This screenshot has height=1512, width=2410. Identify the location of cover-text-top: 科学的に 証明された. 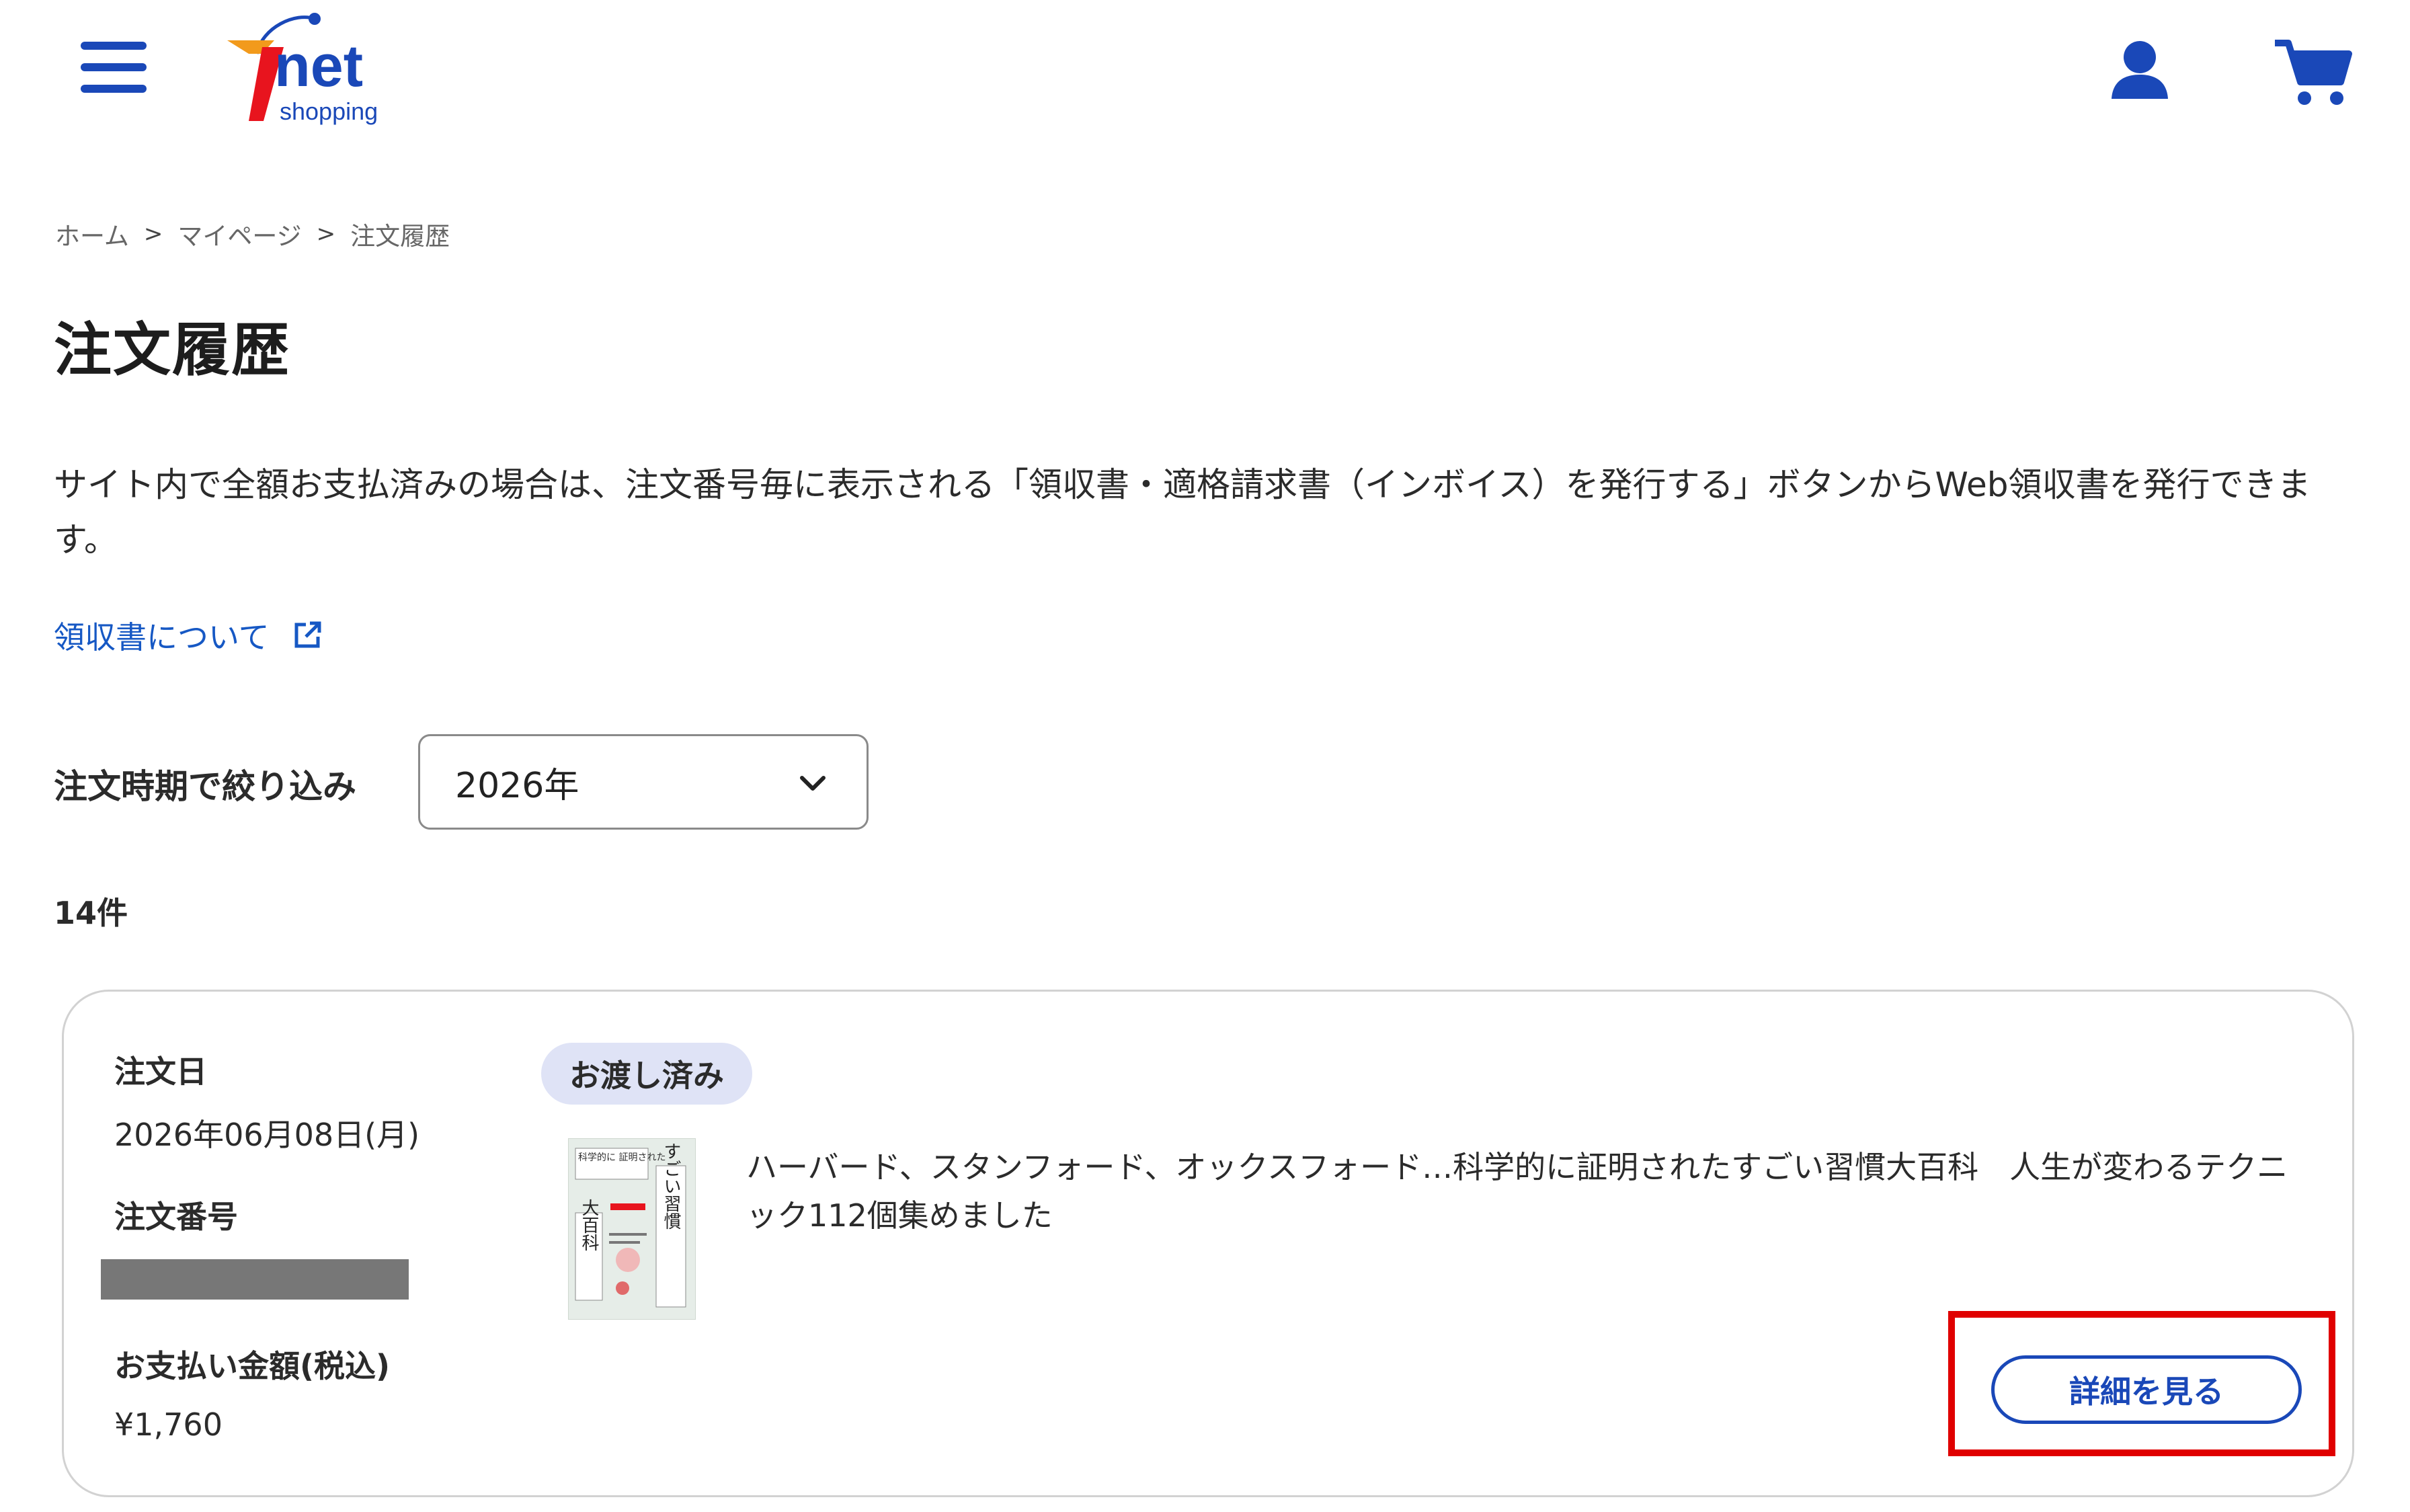
(622, 1157).